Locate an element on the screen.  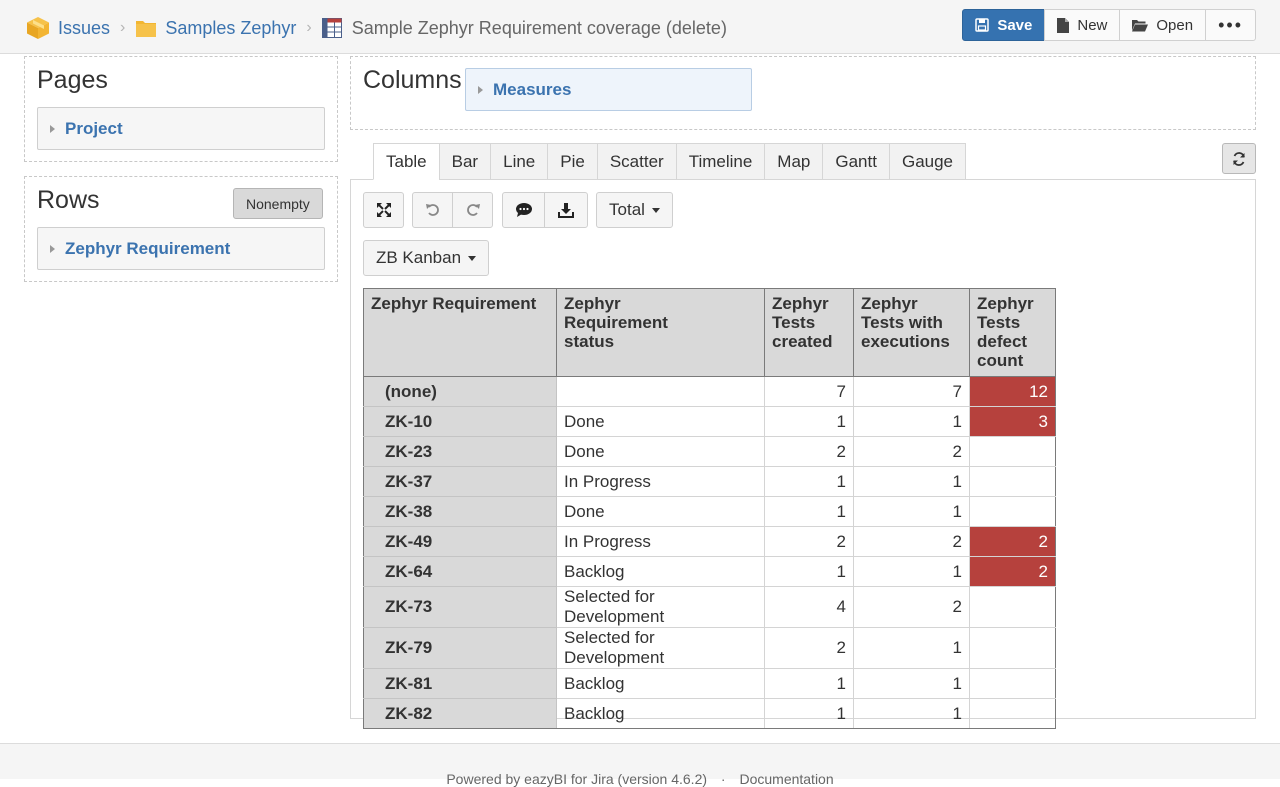
more-options-button: ••• is located at coordinates (1230, 25).